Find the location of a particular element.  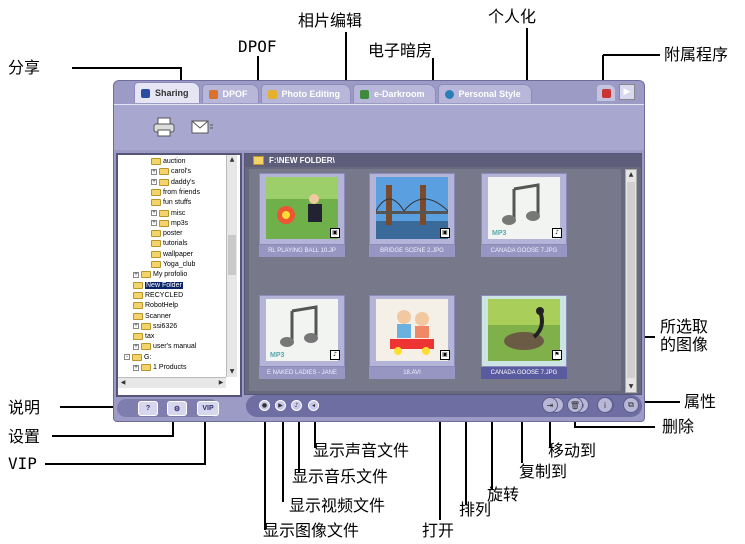

email-button is located at coordinates (202, 127).